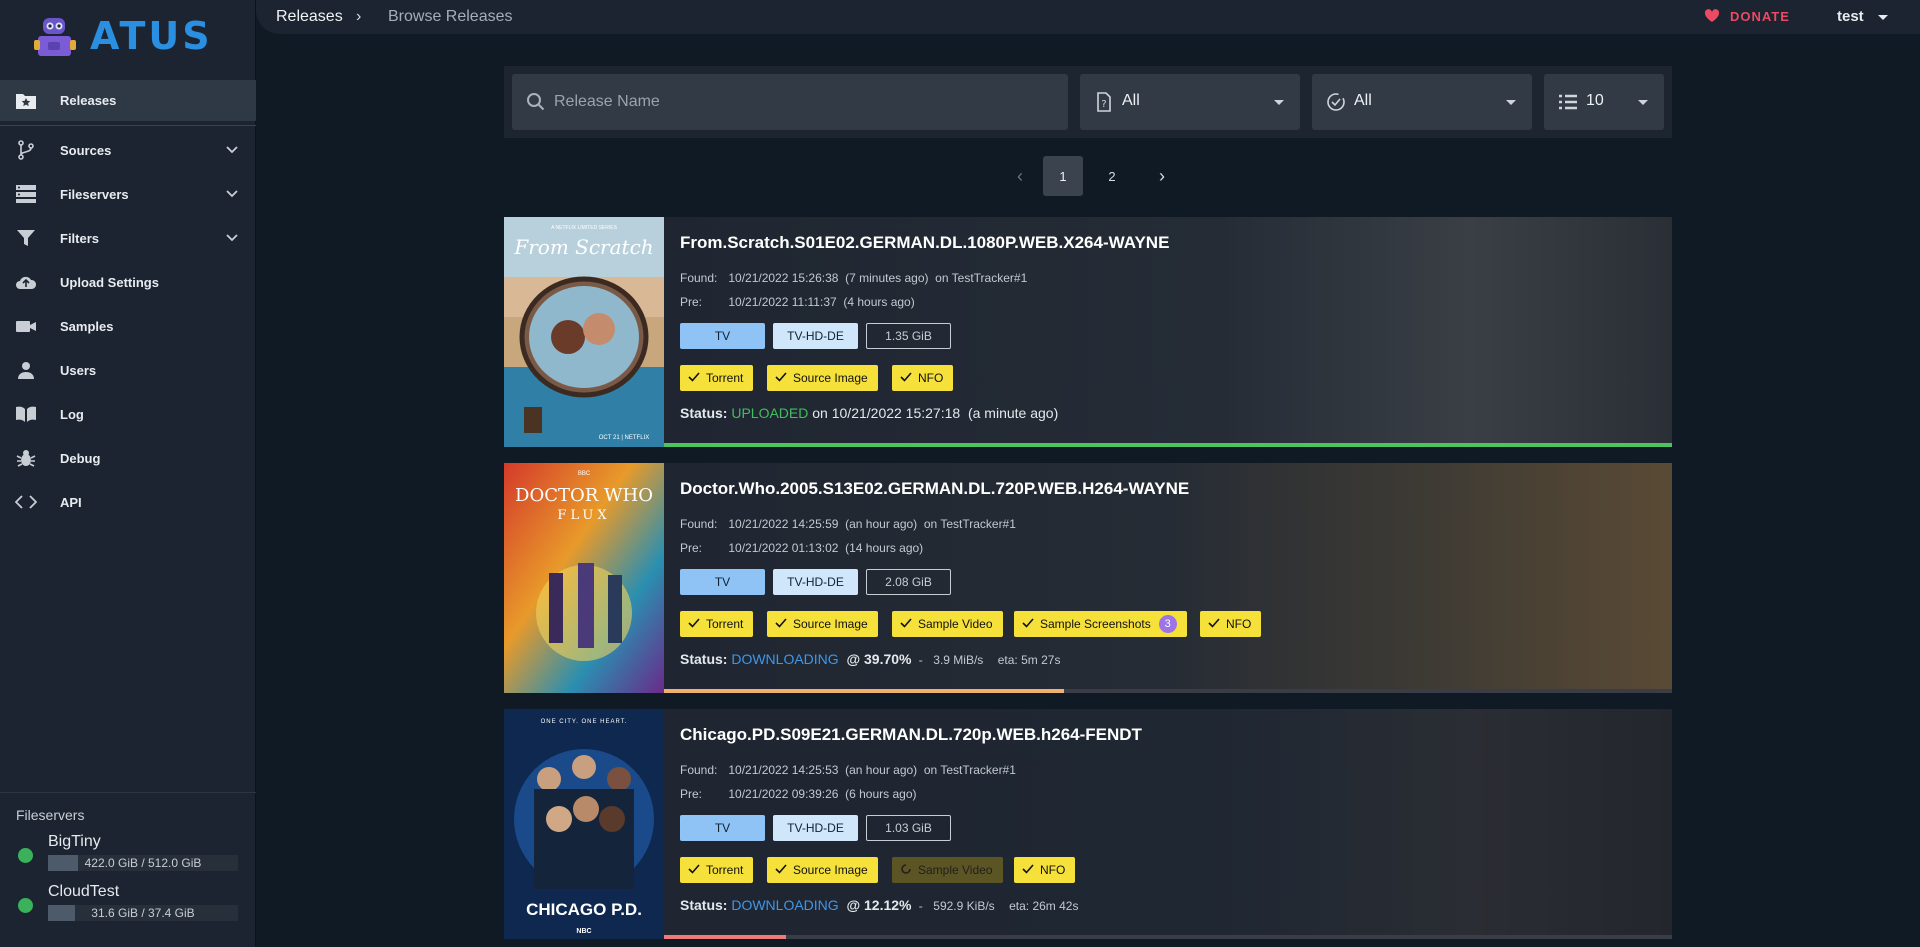 The width and height of the screenshot is (1920, 947). Describe the element at coordinates (881, 770) in the screenshot. I see `found-relative: (an hour ago)` at that location.